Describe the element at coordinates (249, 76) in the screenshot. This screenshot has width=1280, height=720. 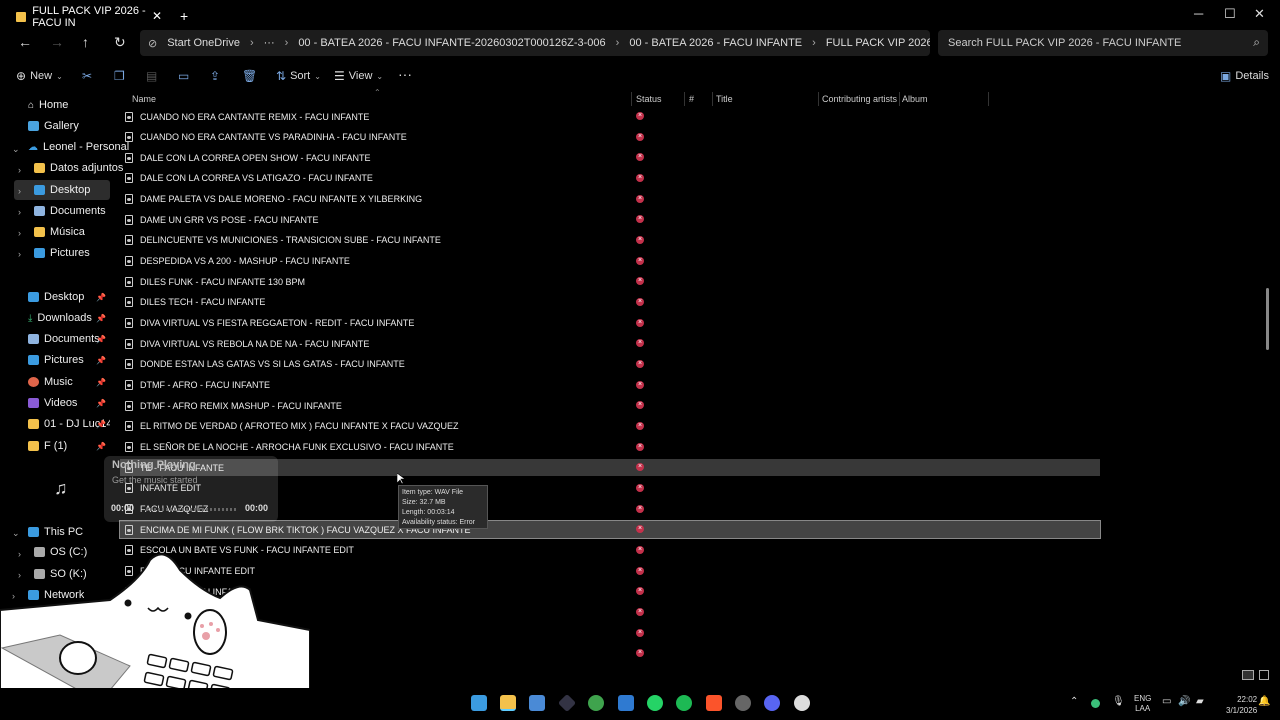
I see `delete-button: 🗑` at that location.